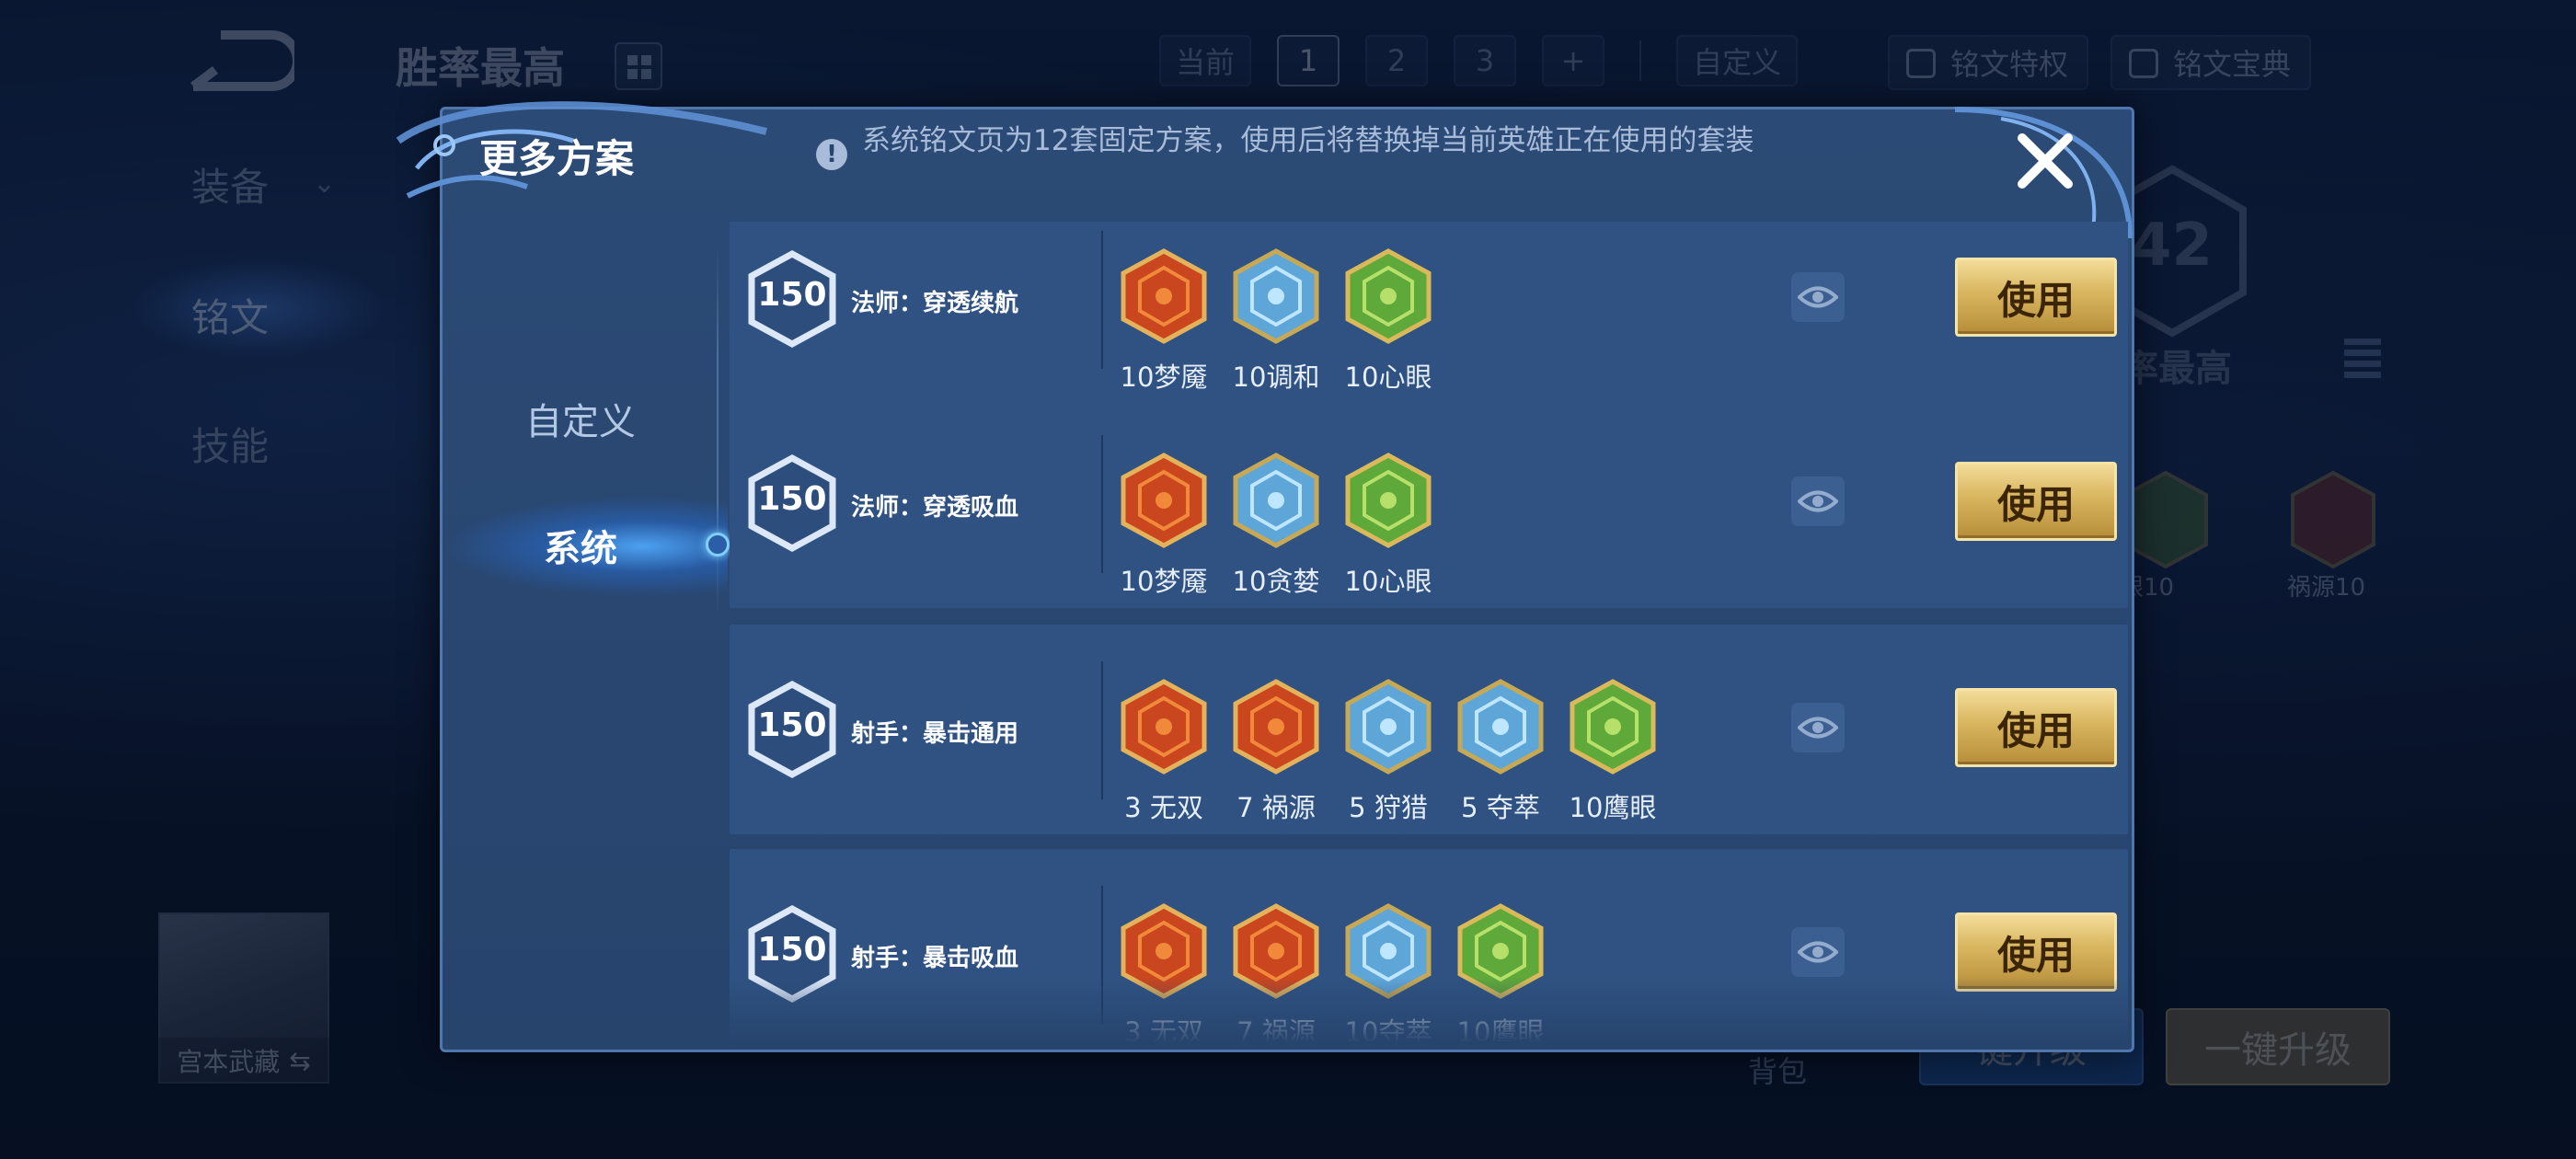 The width and height of the screenshot is (2576, 1159). Describe the element at coordinates (1276, 296) in the screenshot. I see `blue-drop-rune` at that location.